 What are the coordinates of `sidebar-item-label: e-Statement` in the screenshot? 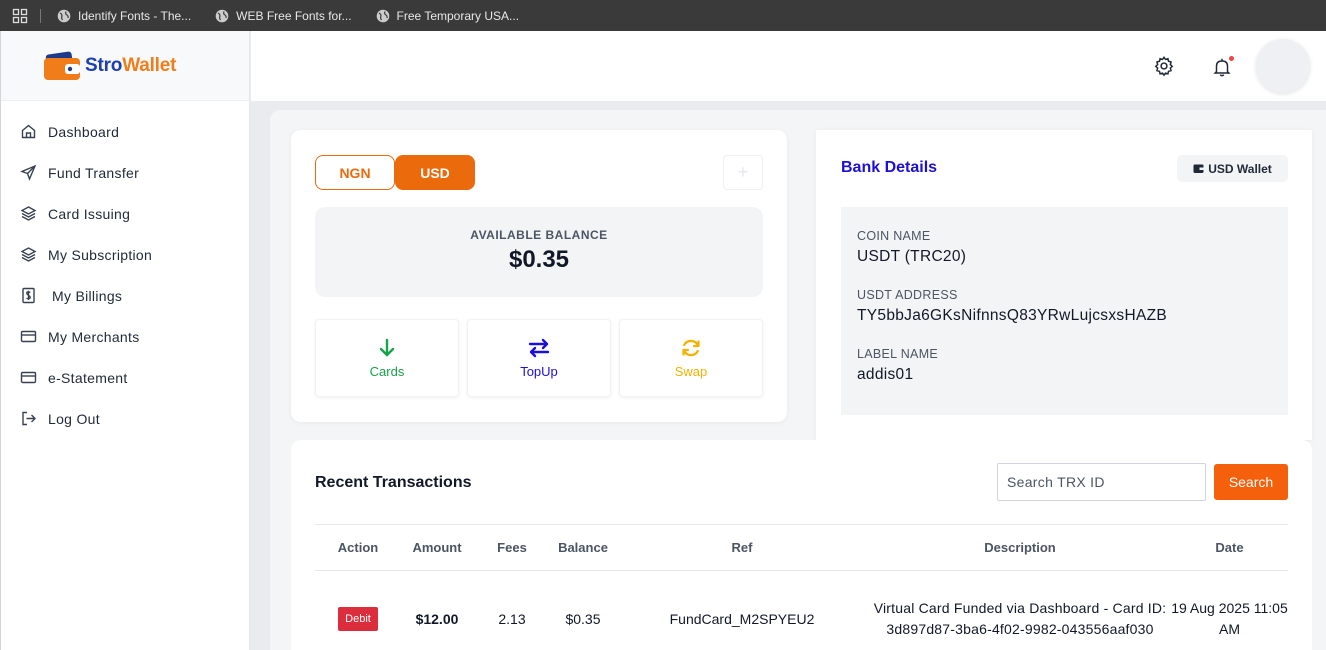 It's located at (88, 377).